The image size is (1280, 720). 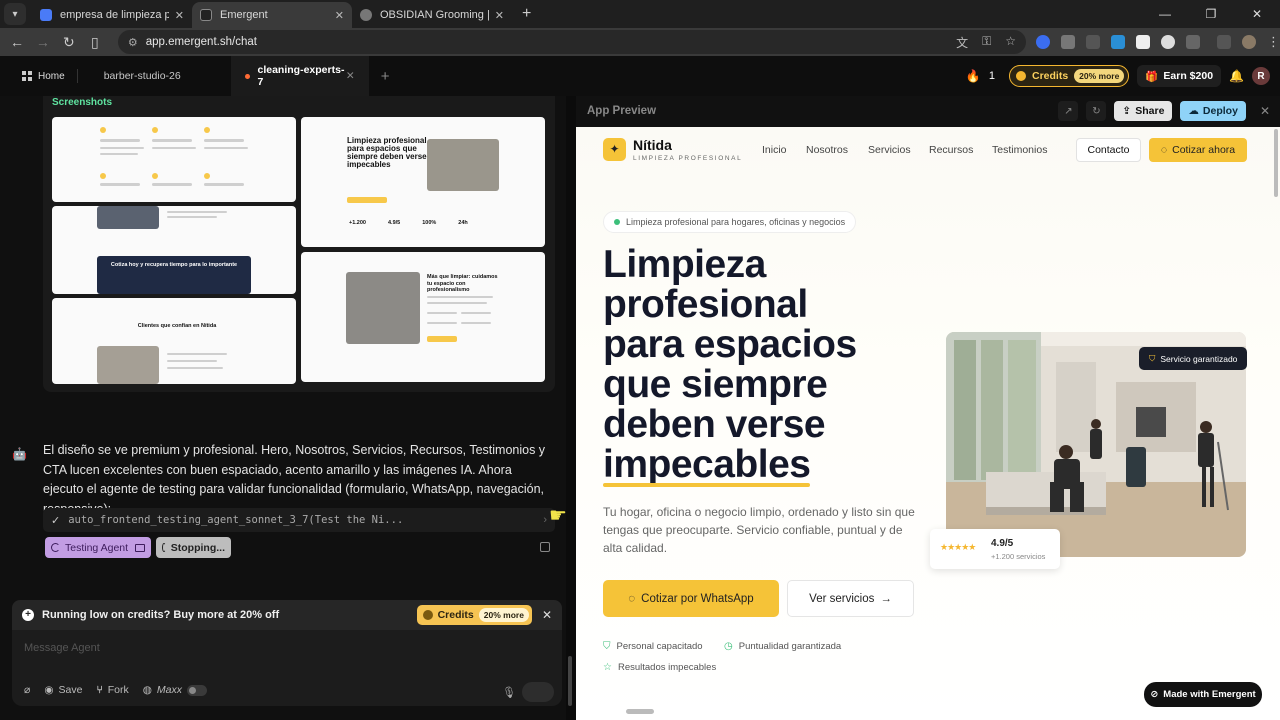 I want to click on bookmark-star-icon: ☆, so click(x=1010, y=42).